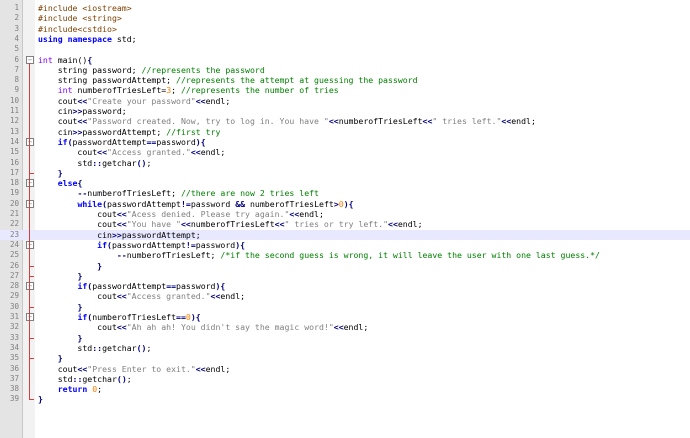  Describe the element at coordinates (345, 172) in the screenshot. I see `code-line: 17 }` at that location.